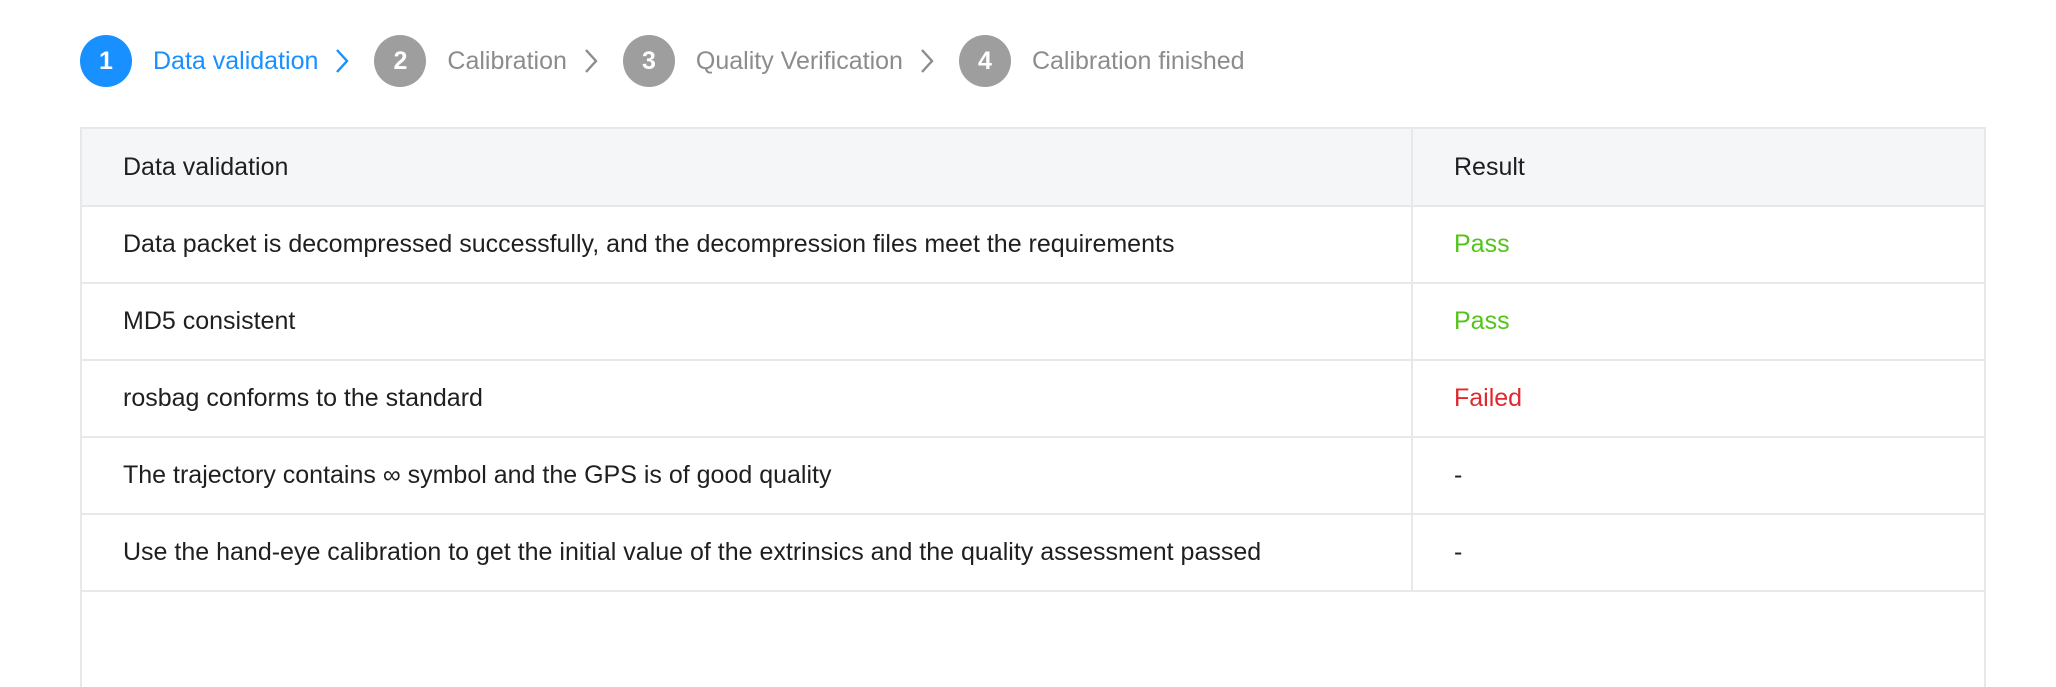  Describe the element at coordinates (106, 61) in the screenshot. I see `step-number-badge: 1` at that location.